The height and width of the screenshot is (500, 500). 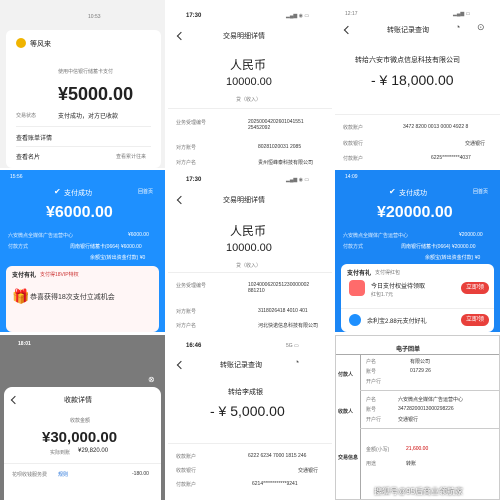 What do you see at coordinates (186, 485) in the screenshot?
I see `row-label: 付款账户` at bounding box center [186, 485].